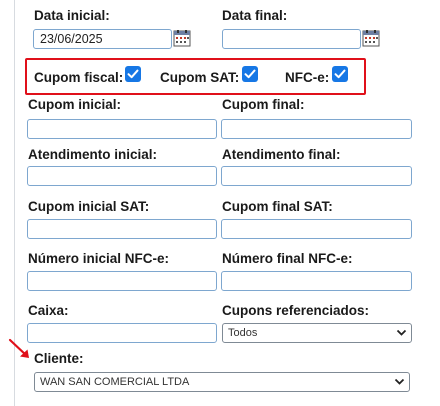 The width and height of the screenshot is (440, 406). Describe the element at coordinates (93, 154) in the screenshot. I see `atendimento-inicial-label: Atendimento inicial:` at that location.